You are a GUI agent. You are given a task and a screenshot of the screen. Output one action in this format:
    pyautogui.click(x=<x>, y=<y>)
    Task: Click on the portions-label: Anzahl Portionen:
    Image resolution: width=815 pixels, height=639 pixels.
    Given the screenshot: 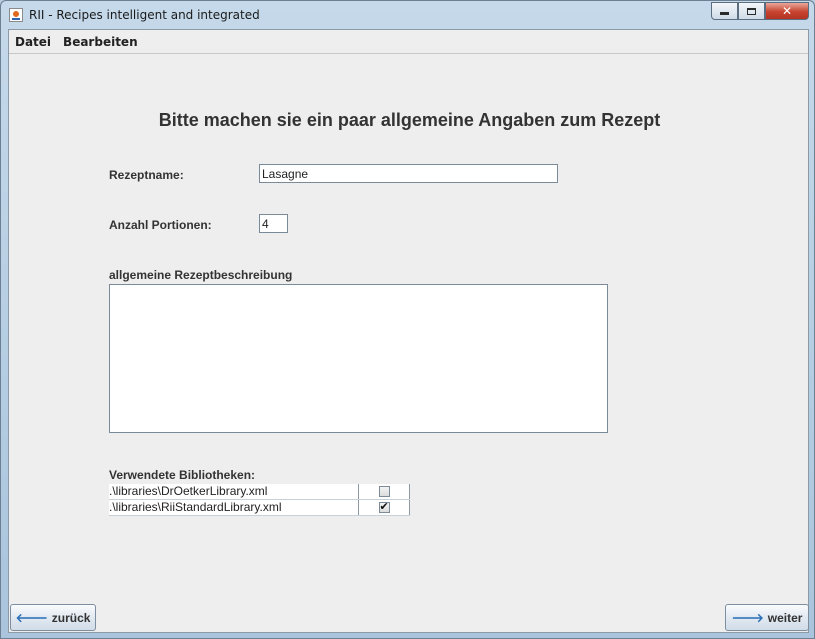 What is the action you would take?
    pyautogui.click(x=160, y=225)
    